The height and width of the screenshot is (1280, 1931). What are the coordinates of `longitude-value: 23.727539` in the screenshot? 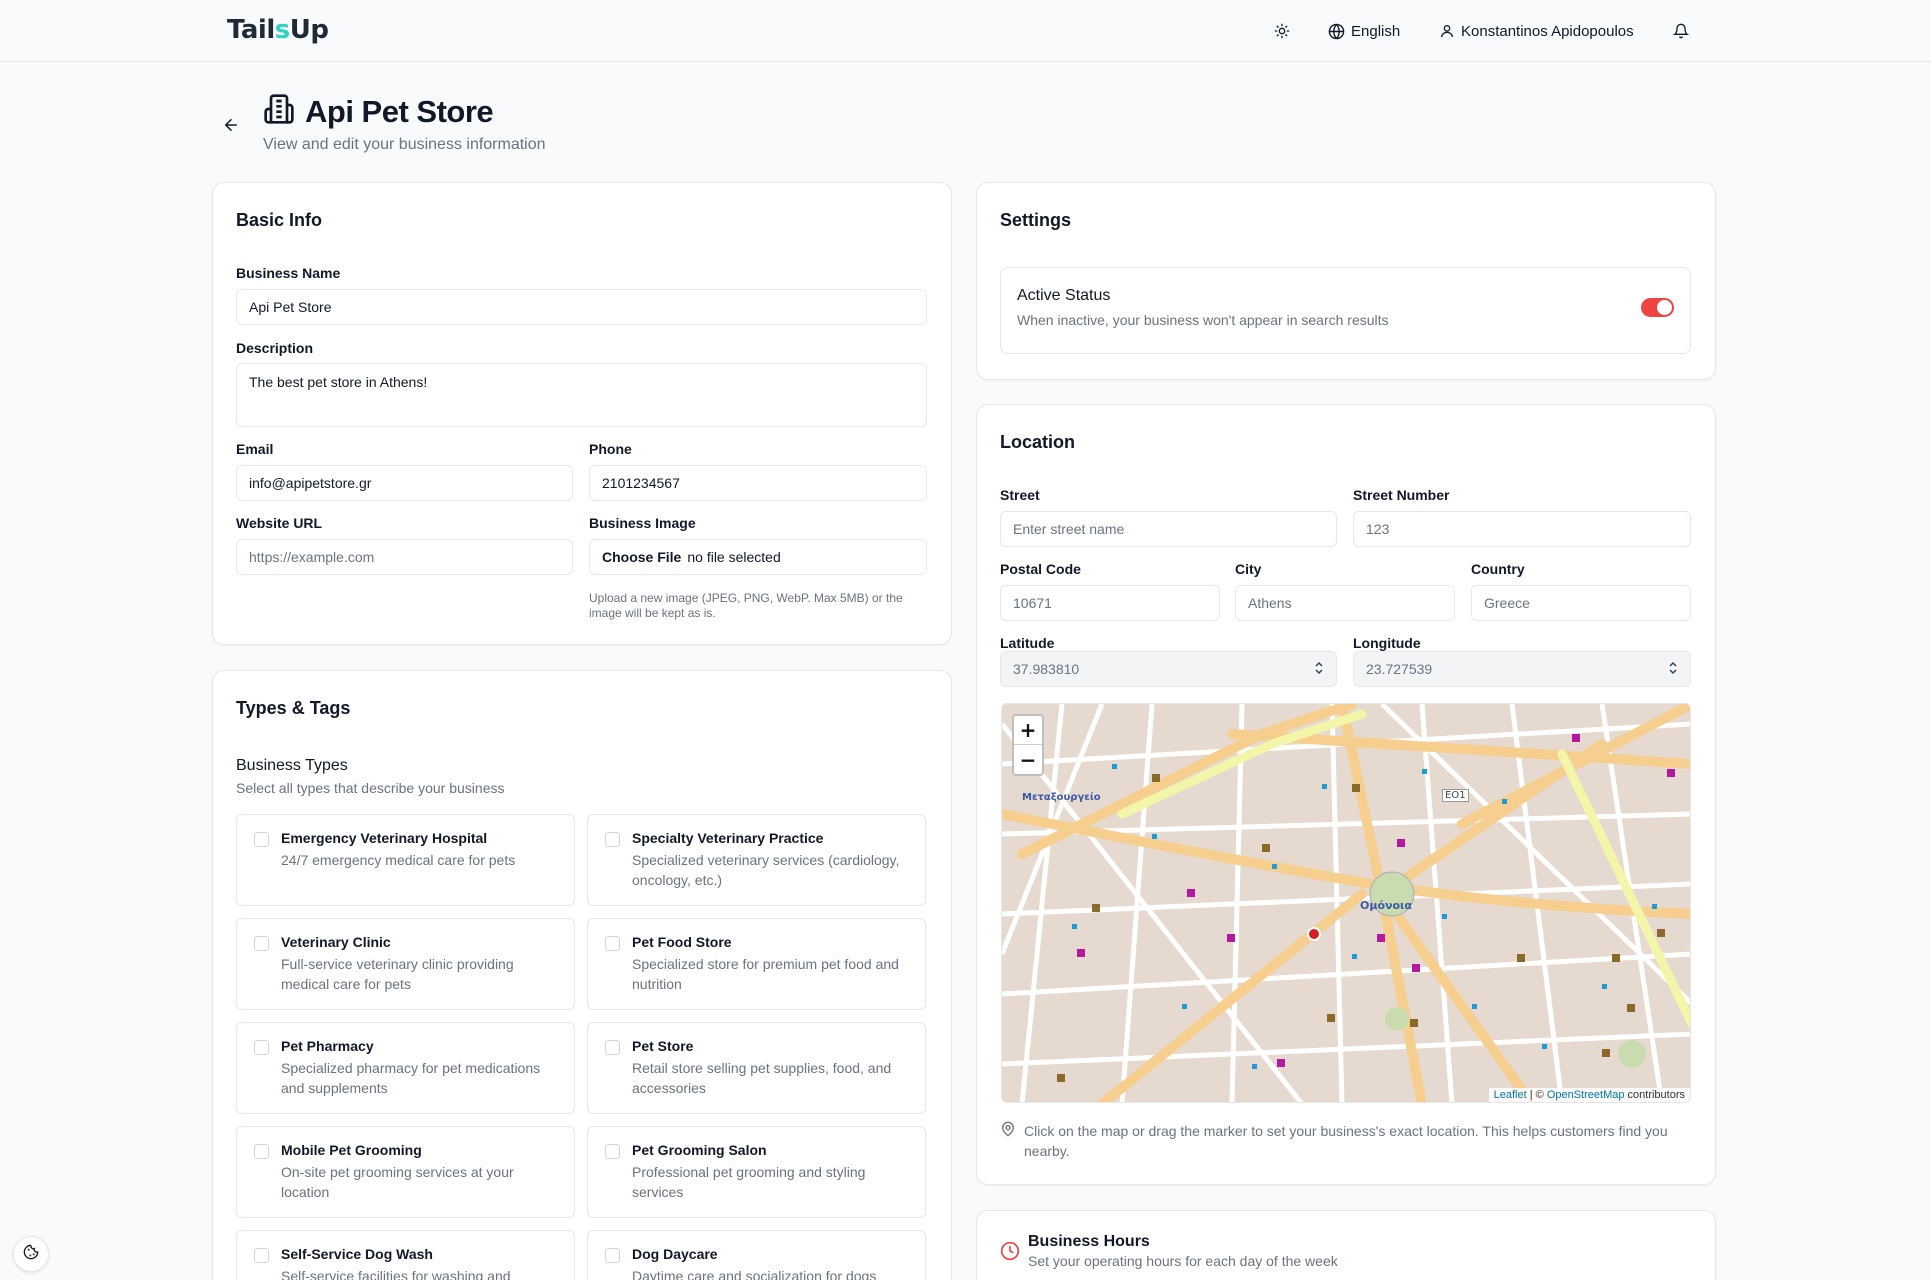 It's located at (1399, 669).